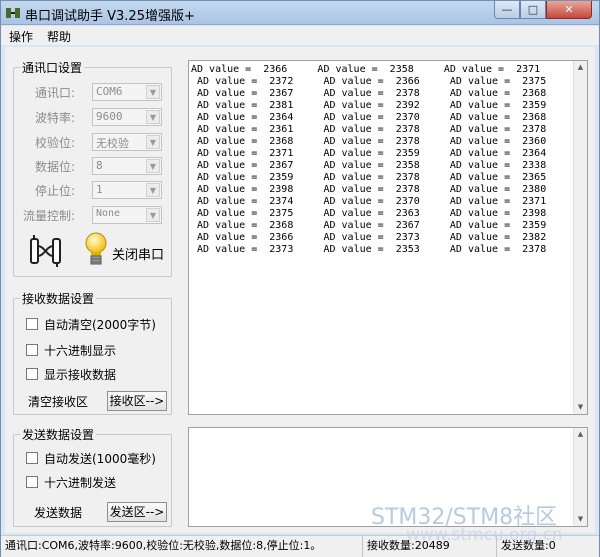 This screenshot has height=557, width=600. What do you see at coordinates (356, 249) in the screenshot?
I see `ad-reading: AD value = 2353` at bounding box center [356, 249].